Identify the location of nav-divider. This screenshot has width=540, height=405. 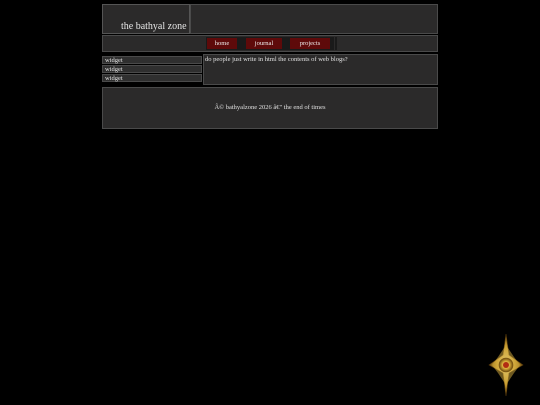
(336, 43).